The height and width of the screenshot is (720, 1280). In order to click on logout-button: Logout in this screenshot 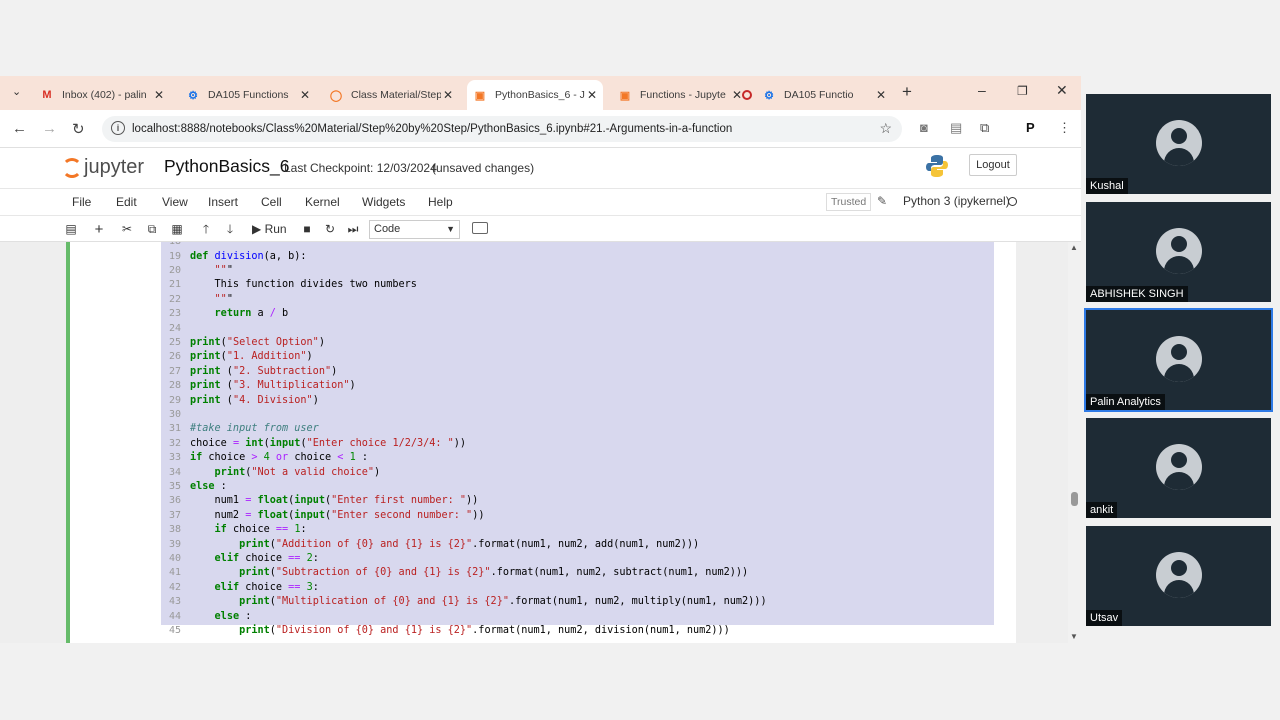, I will do `click(993, 165)`.